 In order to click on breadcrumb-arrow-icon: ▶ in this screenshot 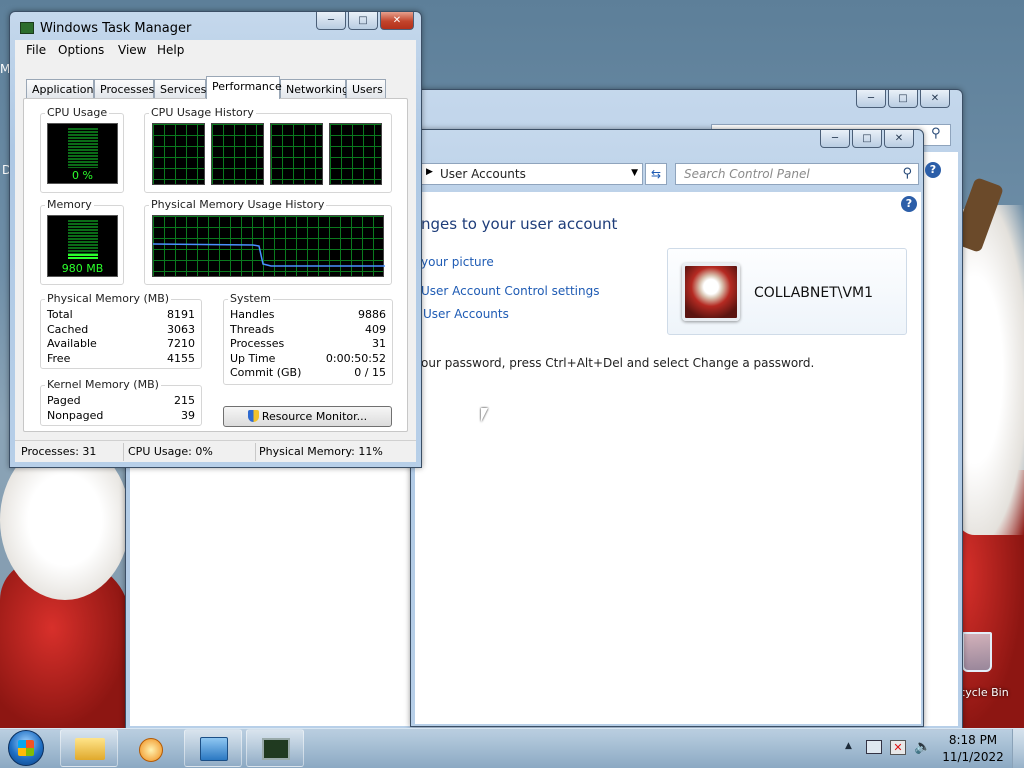, I will do `click(429, 172)`.